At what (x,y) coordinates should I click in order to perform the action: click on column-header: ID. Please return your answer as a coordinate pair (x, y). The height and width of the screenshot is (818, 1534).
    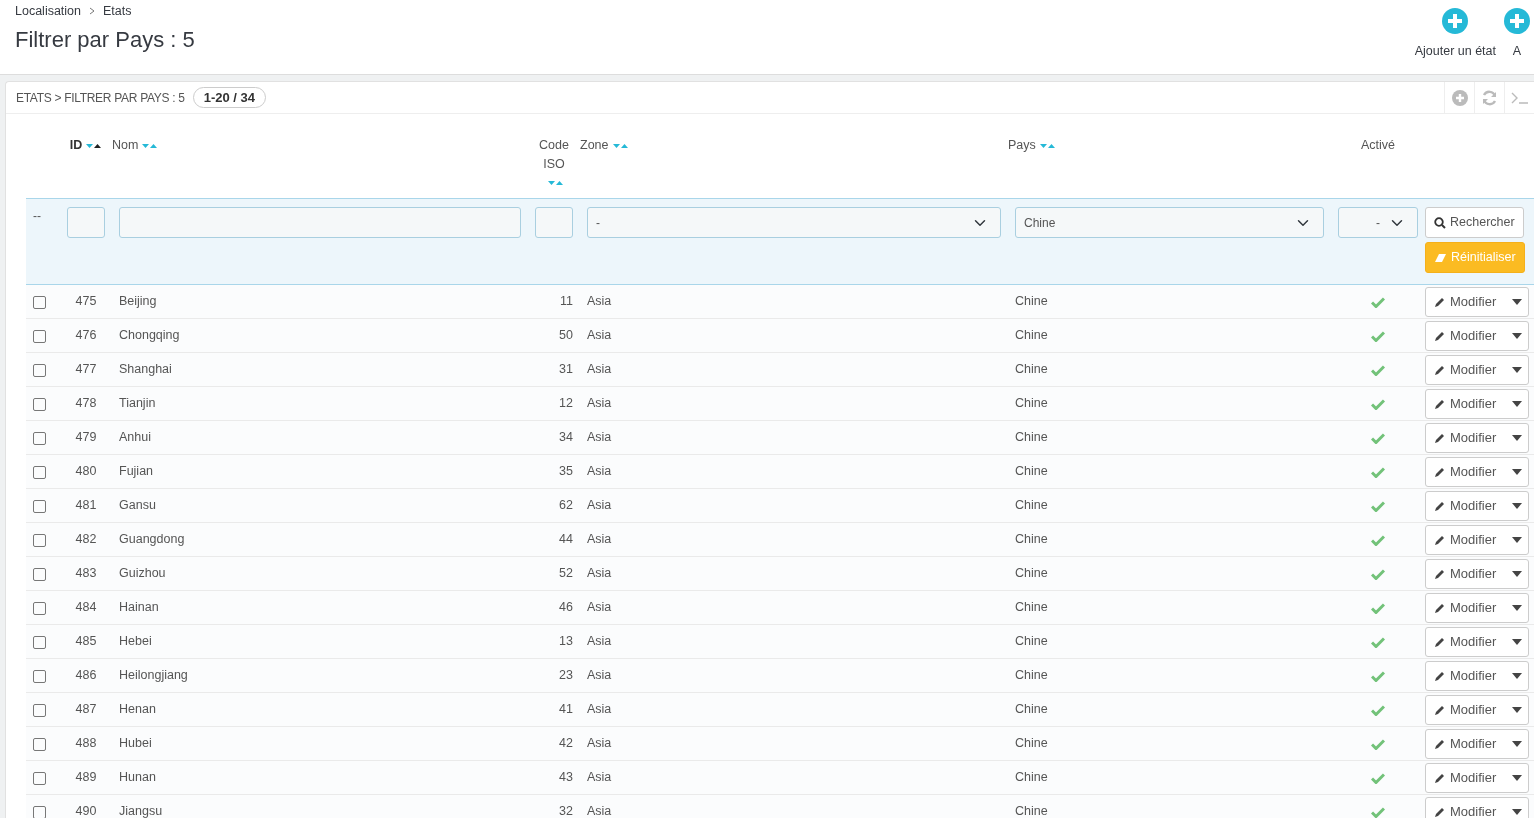
    Looking at the image, I should click on (76, 145).